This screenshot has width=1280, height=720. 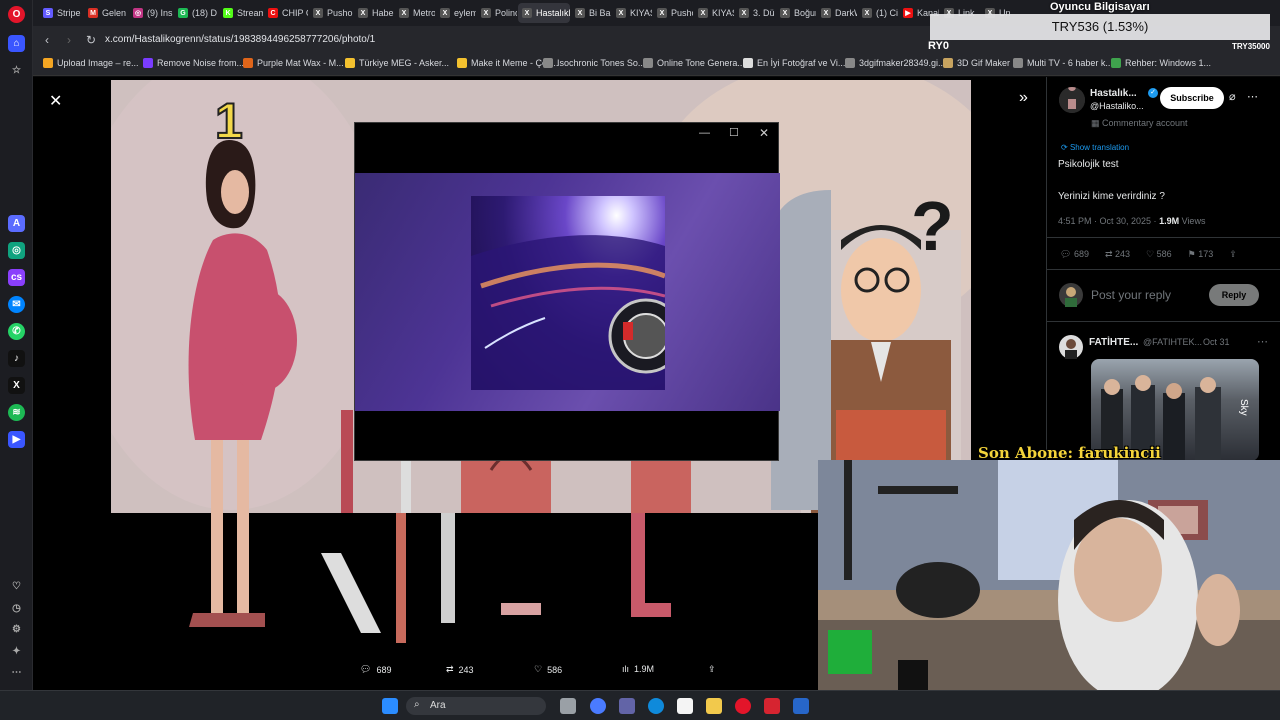 What do you see at coordinates (743, 706) in the screenshot?
I see `opera-taskbar-icon` at bounding box center [743, 706].